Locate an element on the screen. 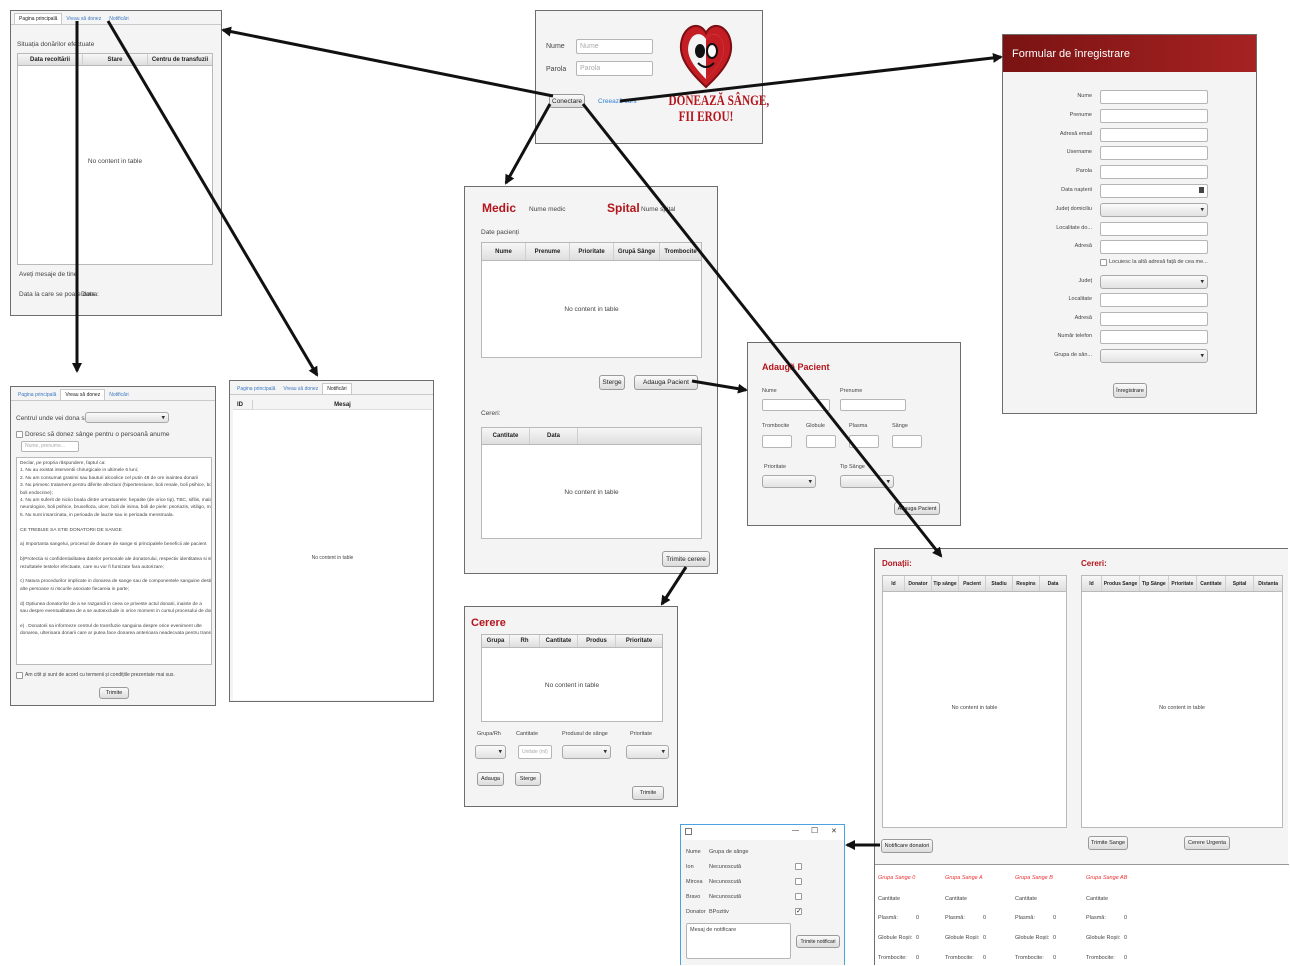  quantity-input: Unitate (ml) is located at coordinates (535, 752).